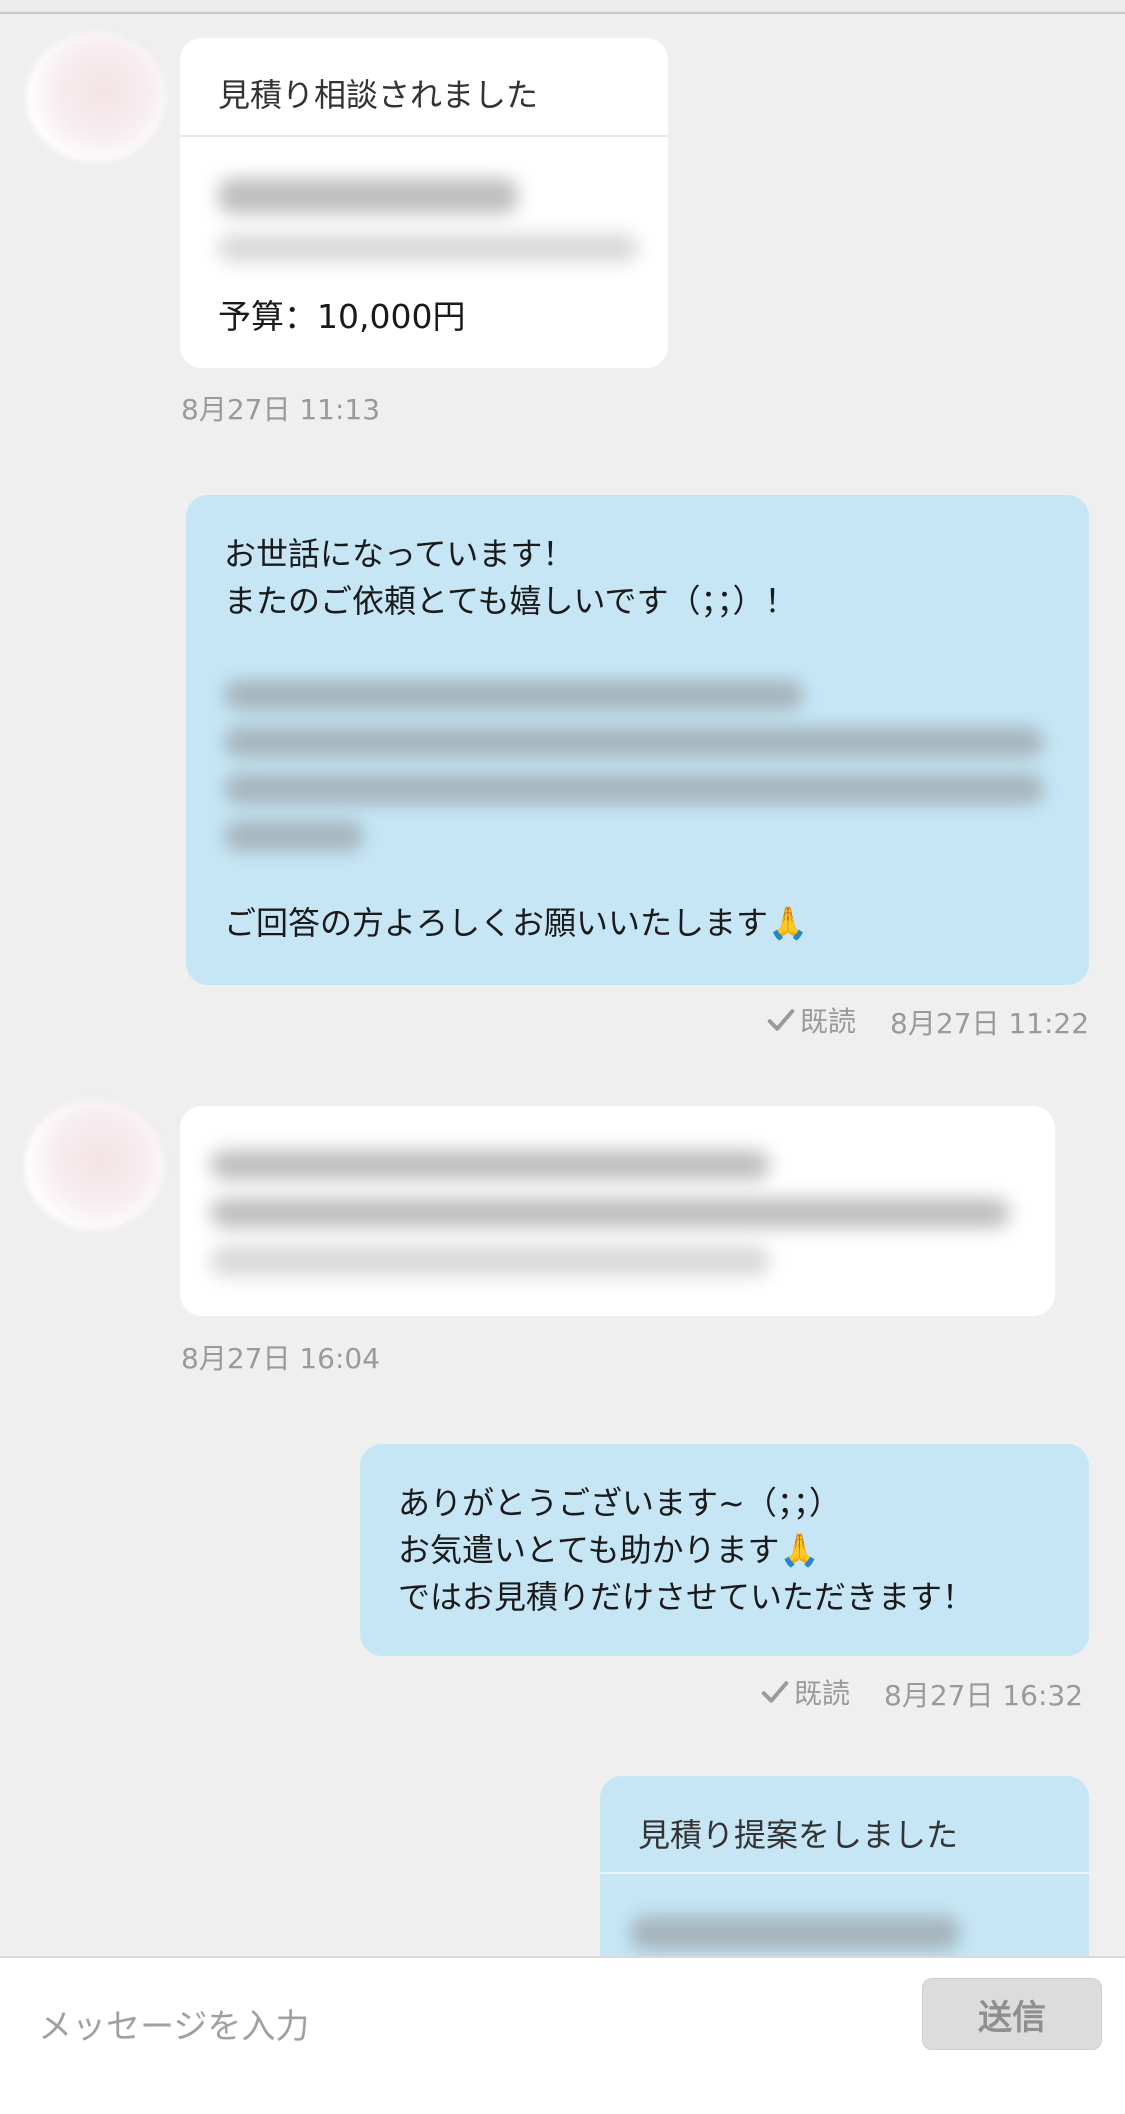  I want to click on card-header: 見積り提案をしました, so click(798, 1835).